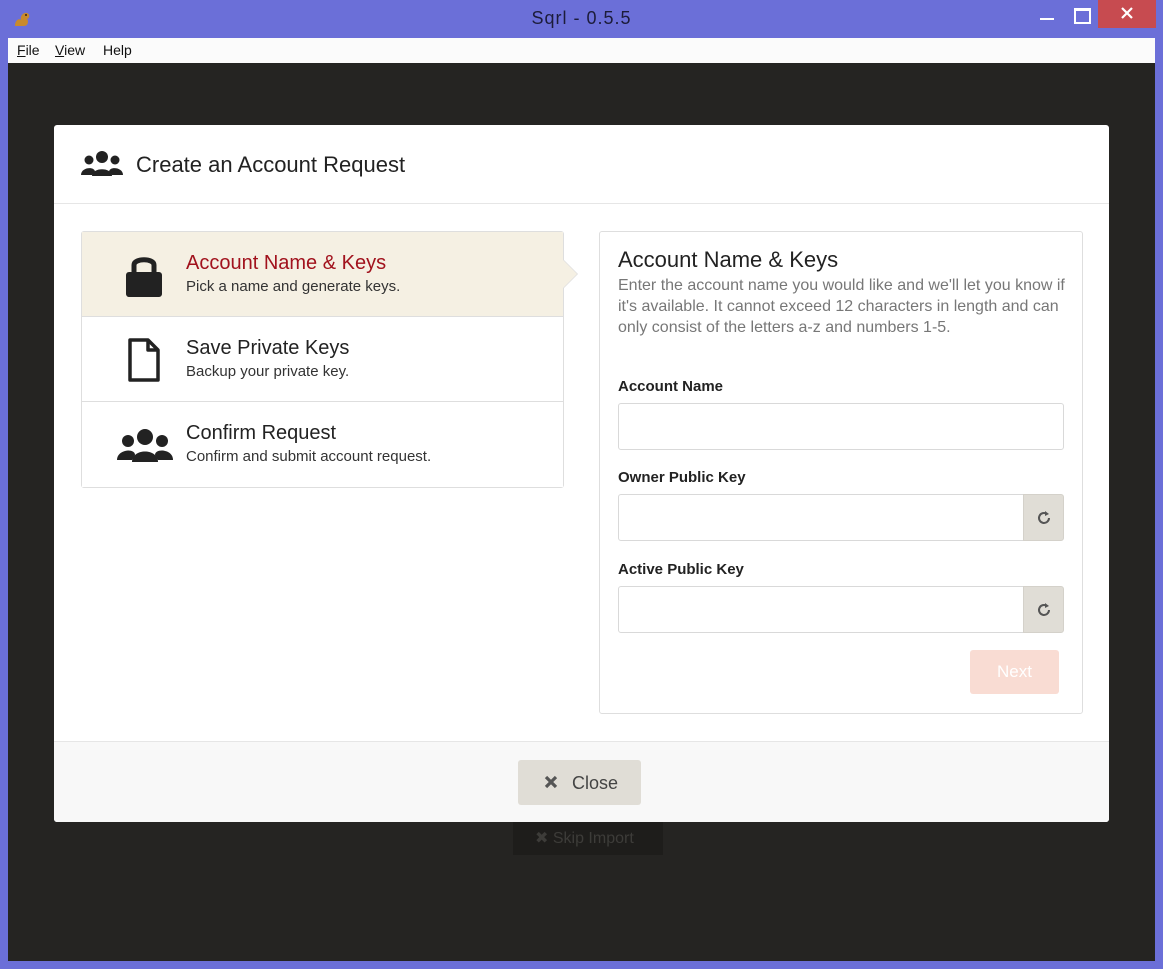 The image size is (1163, 969). Describe the element at coordinates (144, 360) in the screenshot. I see `file-icon` at that location.